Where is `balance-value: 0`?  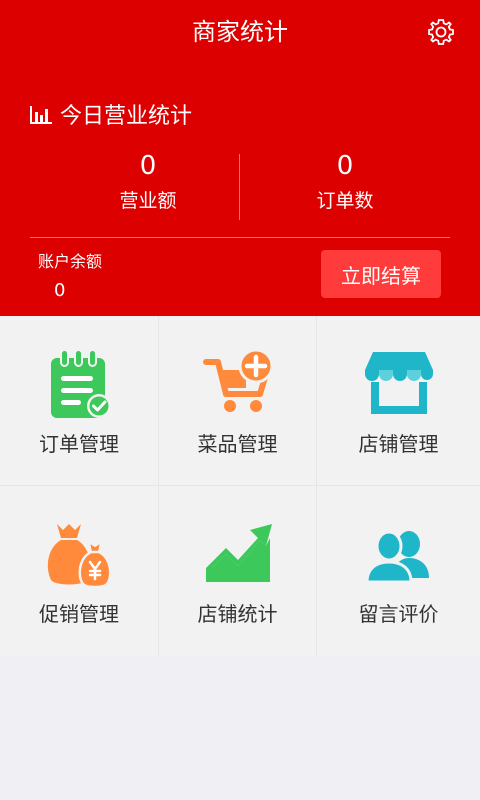 balance-value: 0 is located at coordinates (60, 290).